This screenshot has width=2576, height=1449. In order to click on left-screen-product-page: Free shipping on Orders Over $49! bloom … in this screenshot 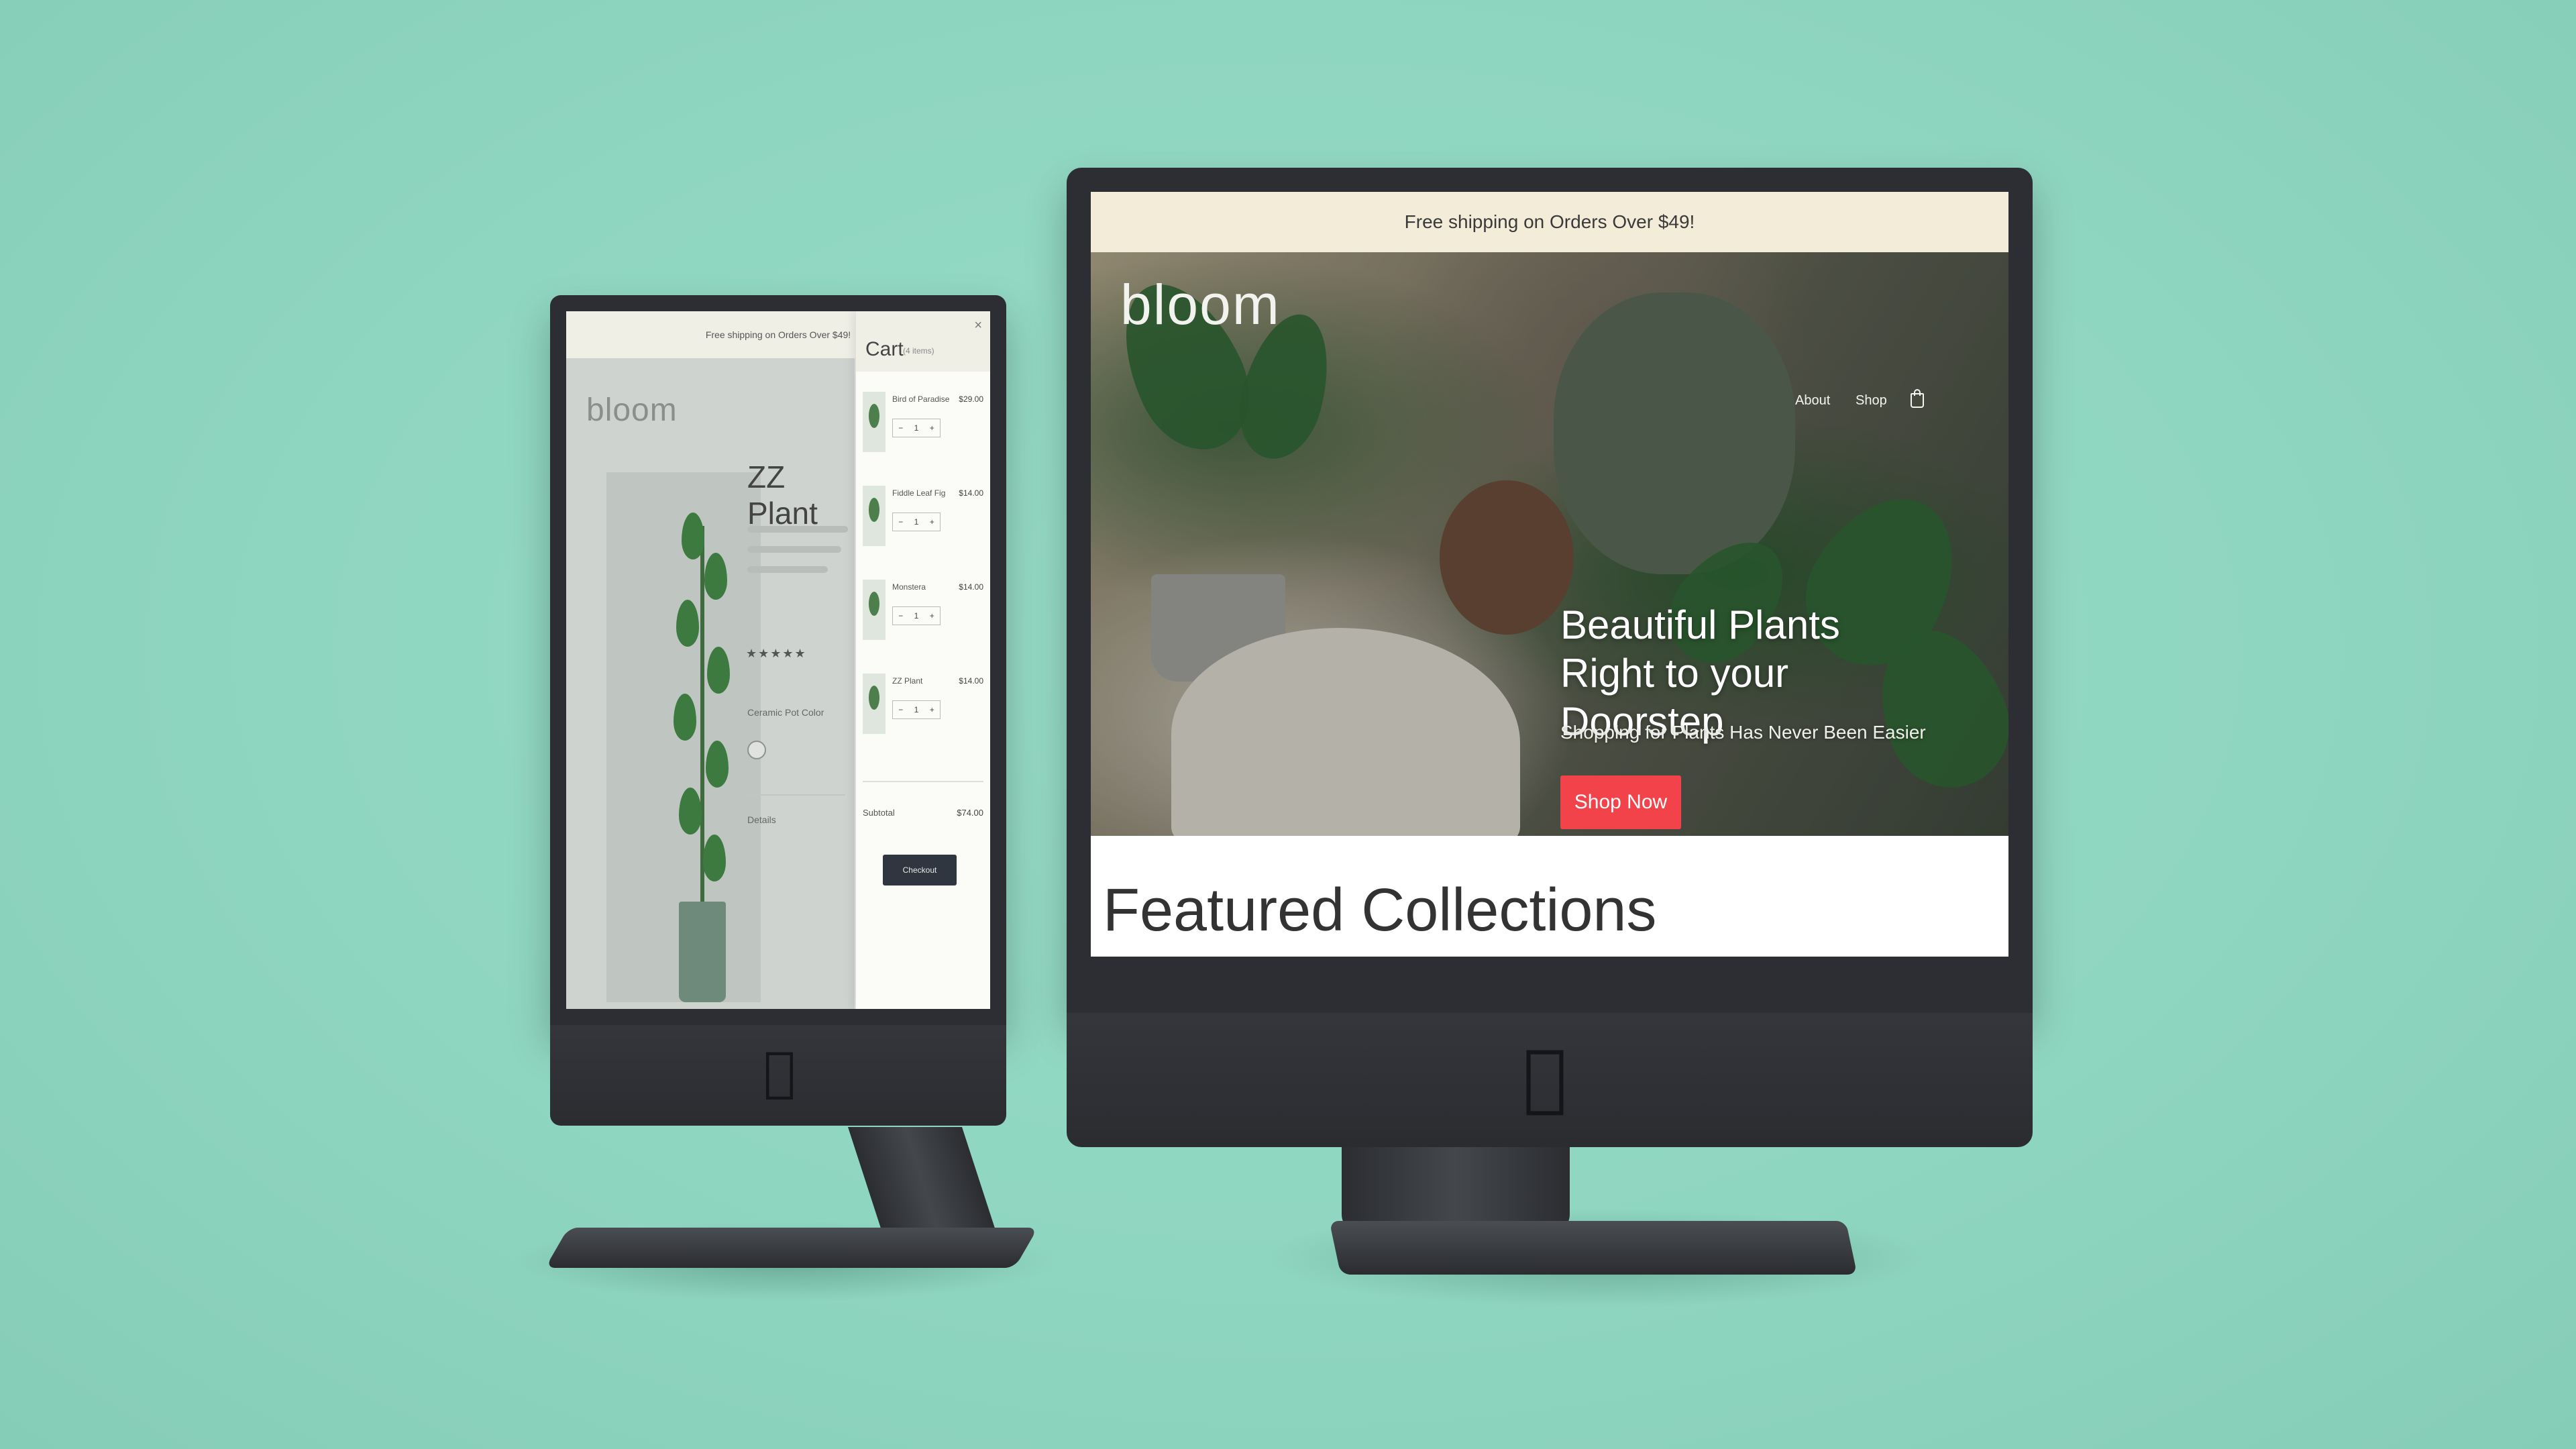, I will do `click(778, 660)`.